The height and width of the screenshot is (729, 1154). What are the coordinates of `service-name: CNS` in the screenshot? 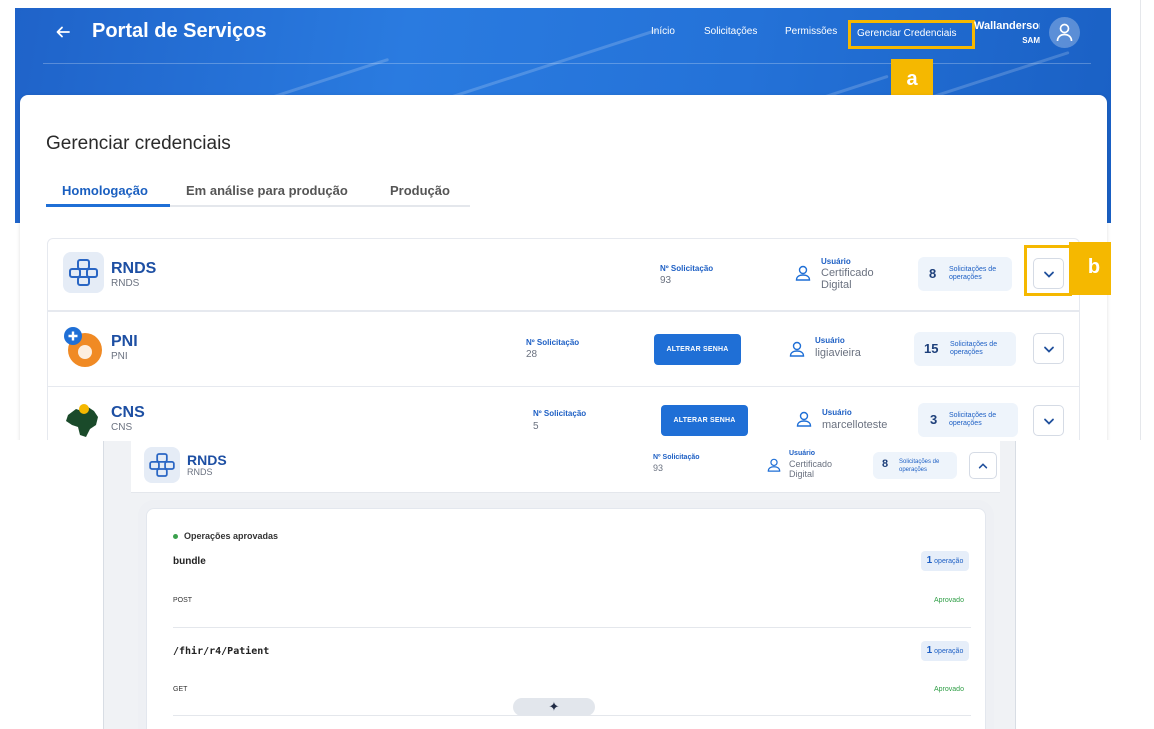 It's located at (128, 412).